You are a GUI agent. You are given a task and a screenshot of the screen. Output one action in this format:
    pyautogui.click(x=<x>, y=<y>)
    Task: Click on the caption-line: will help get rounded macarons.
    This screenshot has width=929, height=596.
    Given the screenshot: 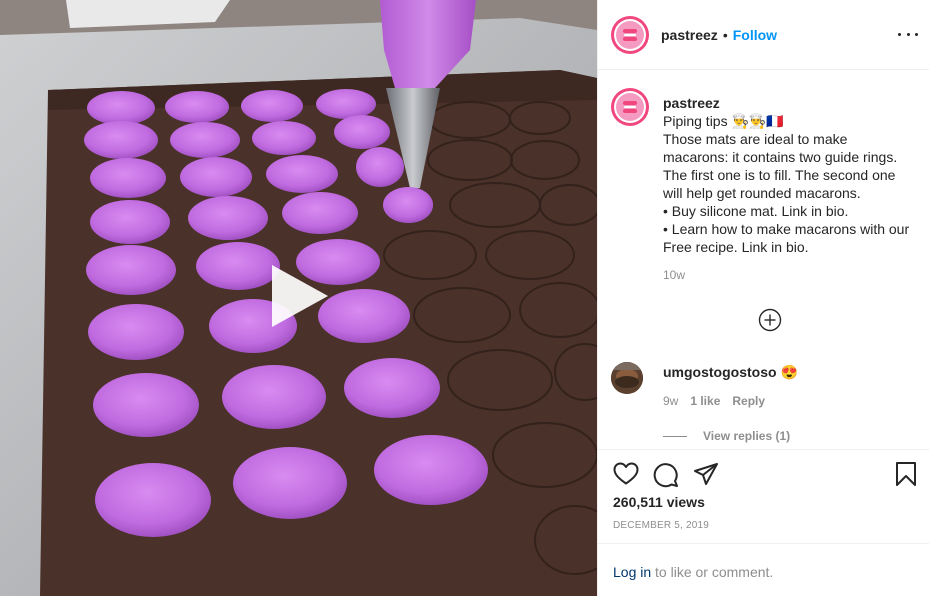 What is the action you would take?
    pyautogui.click(x=762, y=193)
    